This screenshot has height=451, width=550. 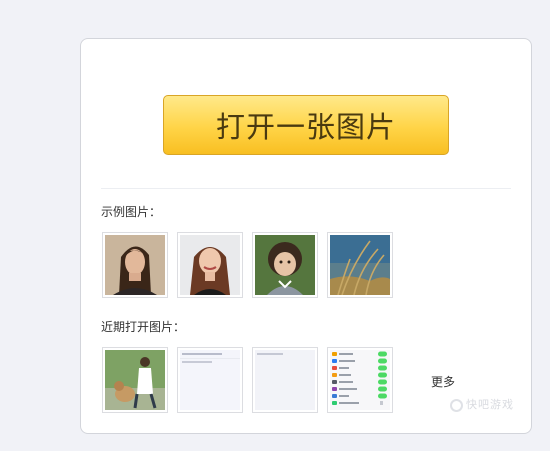 I want to click on example-thumb-woman-smiling, so click(x=210, y=265).